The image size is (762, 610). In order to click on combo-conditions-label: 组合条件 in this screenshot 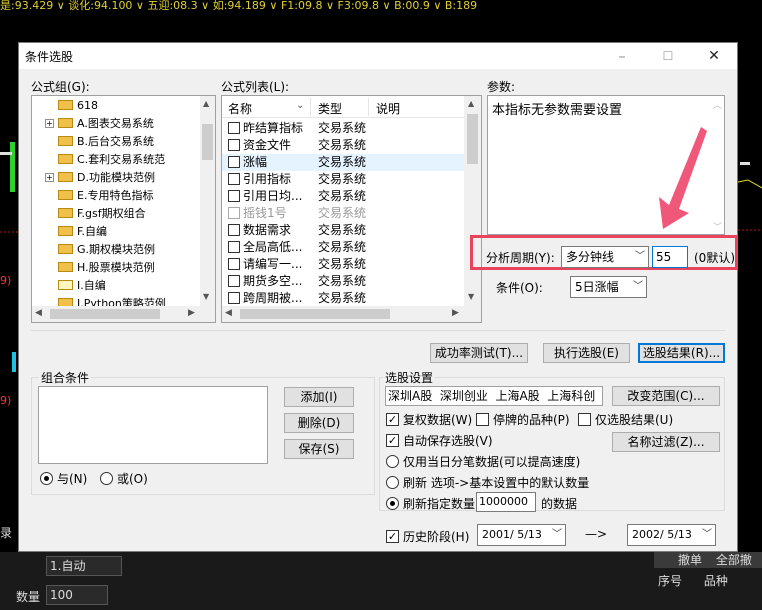, I will do `click(65, 377)`.